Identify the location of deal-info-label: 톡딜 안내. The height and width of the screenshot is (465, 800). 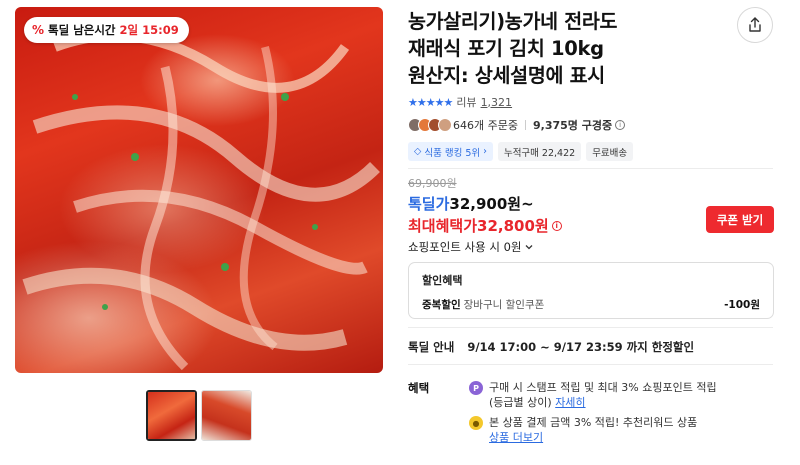
(431, 347).